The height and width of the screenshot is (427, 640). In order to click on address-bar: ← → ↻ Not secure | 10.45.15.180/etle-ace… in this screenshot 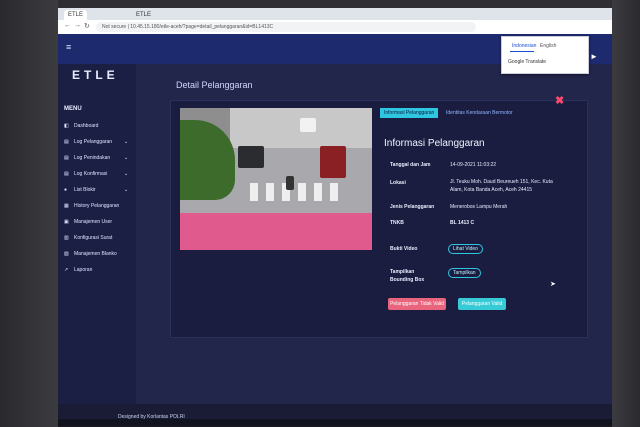, I will do `click(335, 27)`.